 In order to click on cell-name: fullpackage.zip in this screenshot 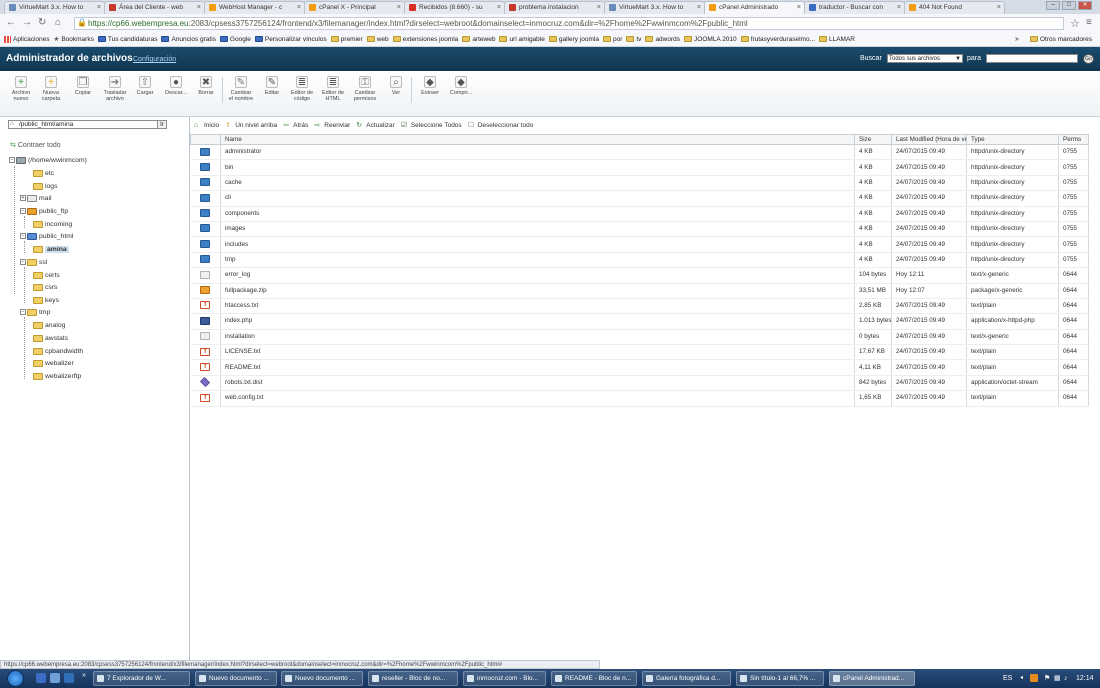, I will do `click(537, 291)`.